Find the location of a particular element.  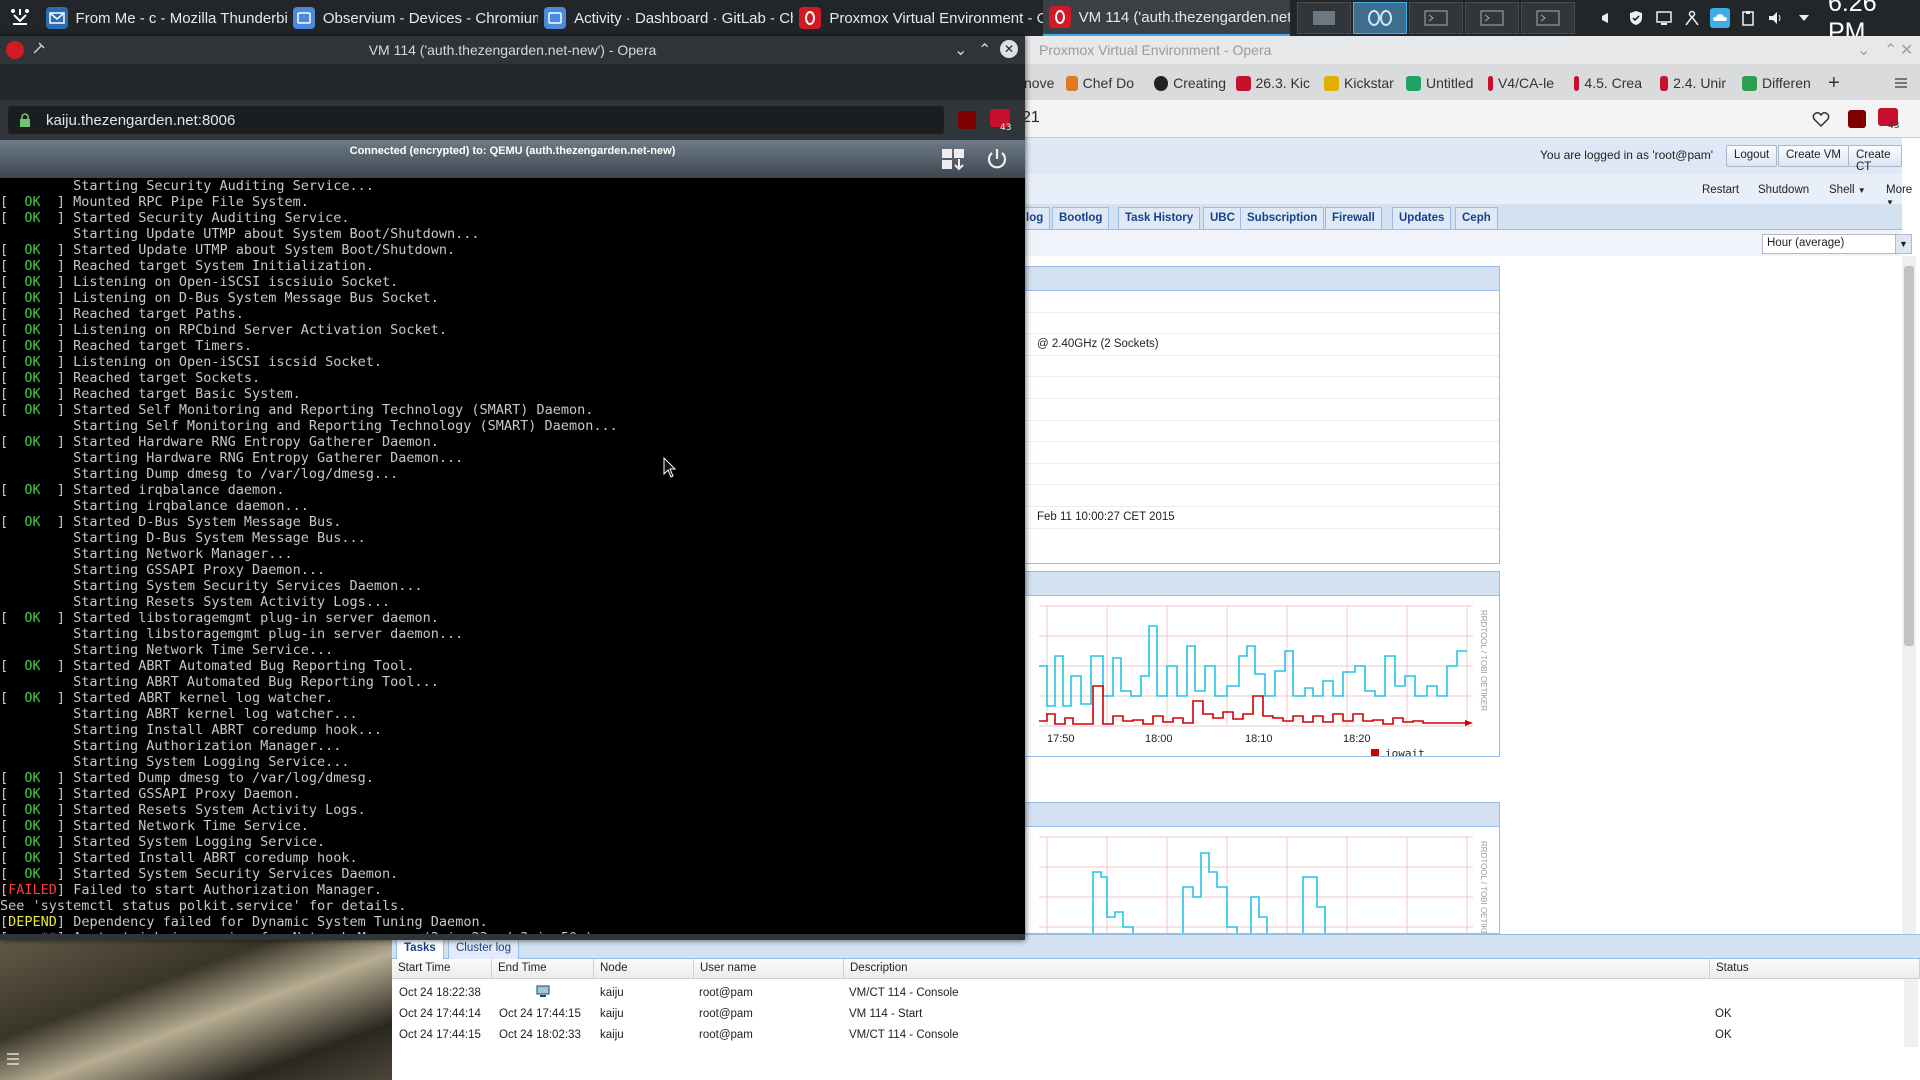

tab-updates: Updates is located at coordinates (1422, 218).